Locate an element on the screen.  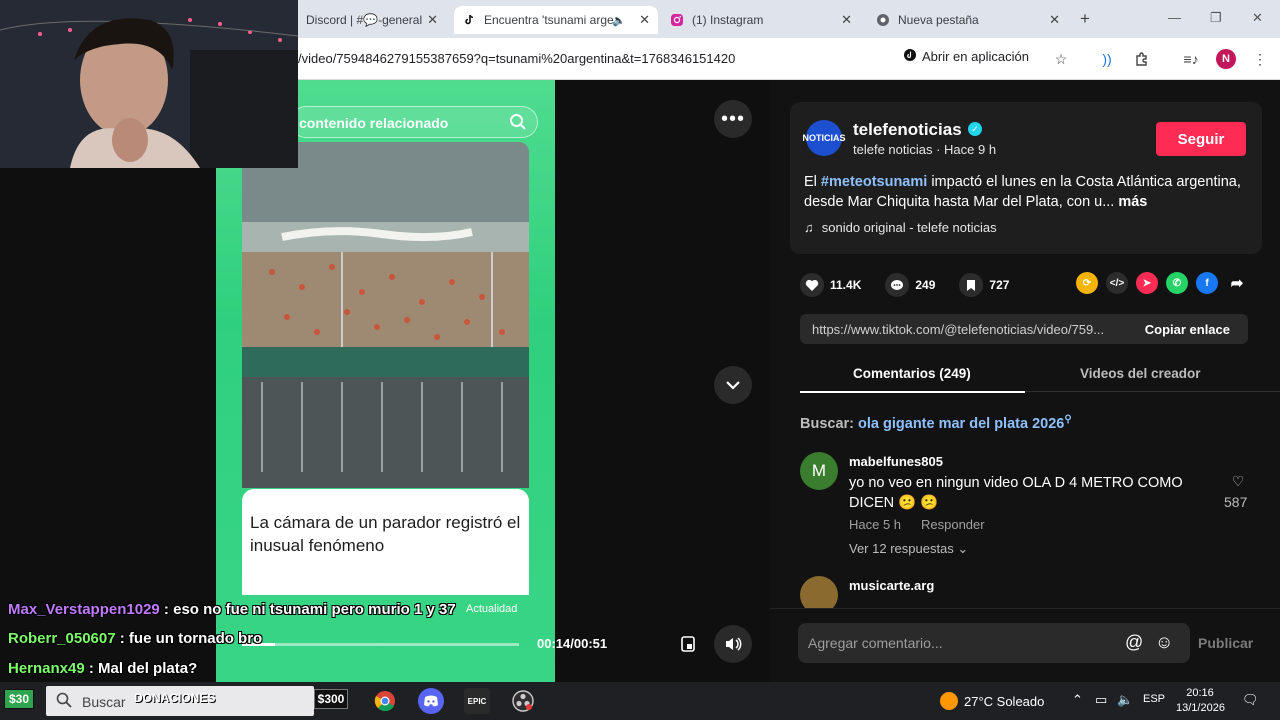
obs-taskbar-icon is located at coordinates (523, 701).